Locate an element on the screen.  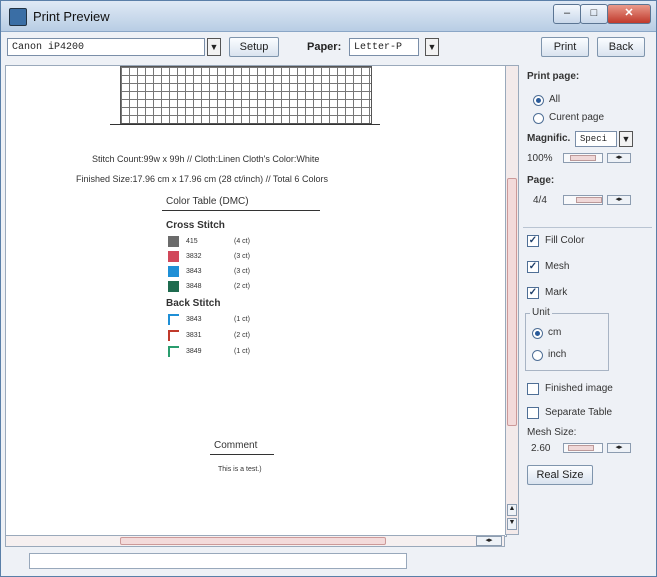
mark-label: Mark is located at coordinates (556, 292).